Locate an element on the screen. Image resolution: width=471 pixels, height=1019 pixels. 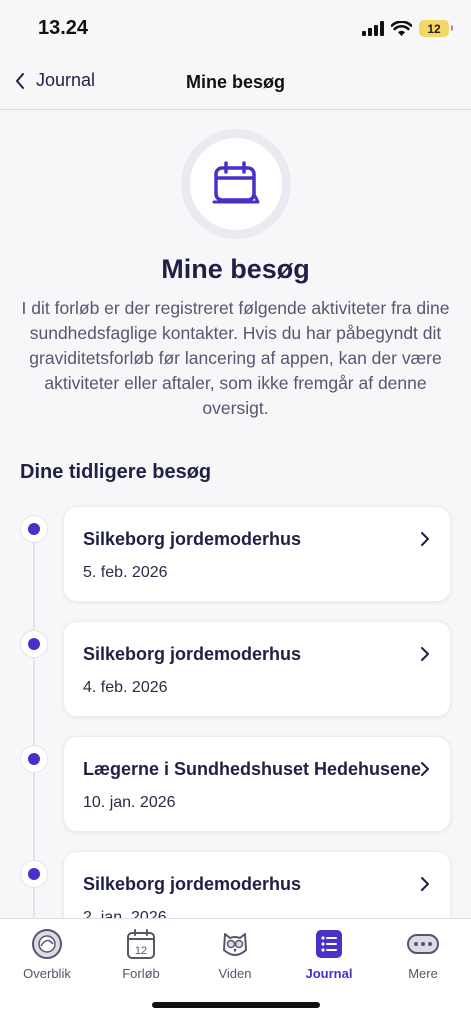
tab-viden: Viden is located at coordinates (235, 954).